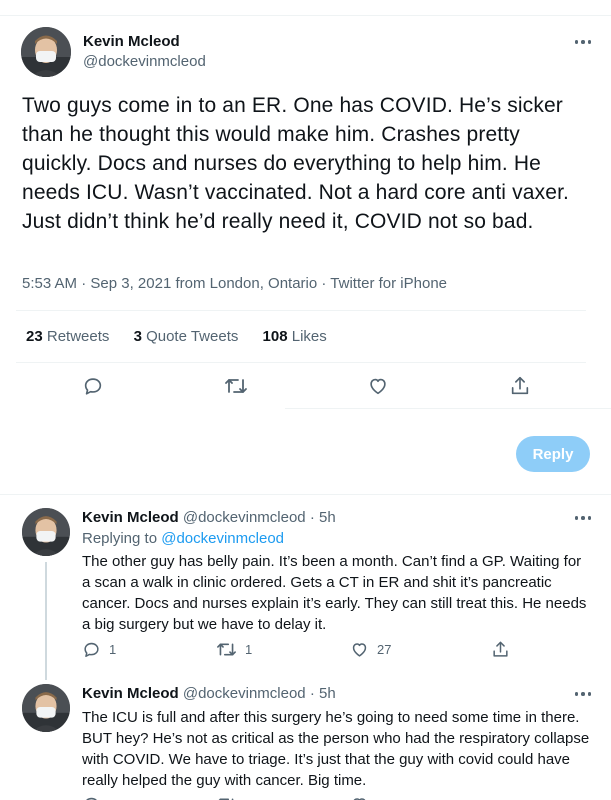 The width and height of the screenshot is (611, 800). What do you see at coordinates (78, 336) in the screenshot?
I see `retweets-label: Retweets` at bounding box center [78, 336].